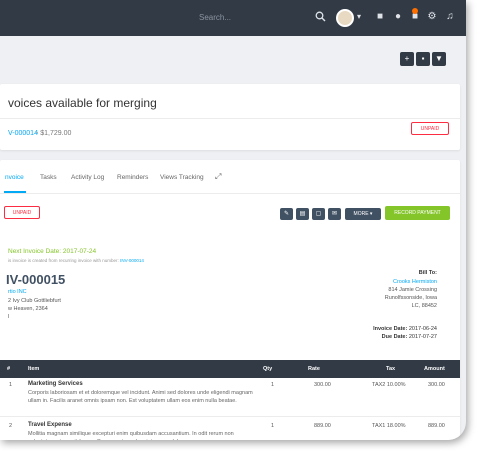 Image resolution: width=478 pixels, height=451 pixels. What do you see at coordinates (286, 214) in the screenshot?
I see `edit-button: ✎` at bounding box center [286, 214].